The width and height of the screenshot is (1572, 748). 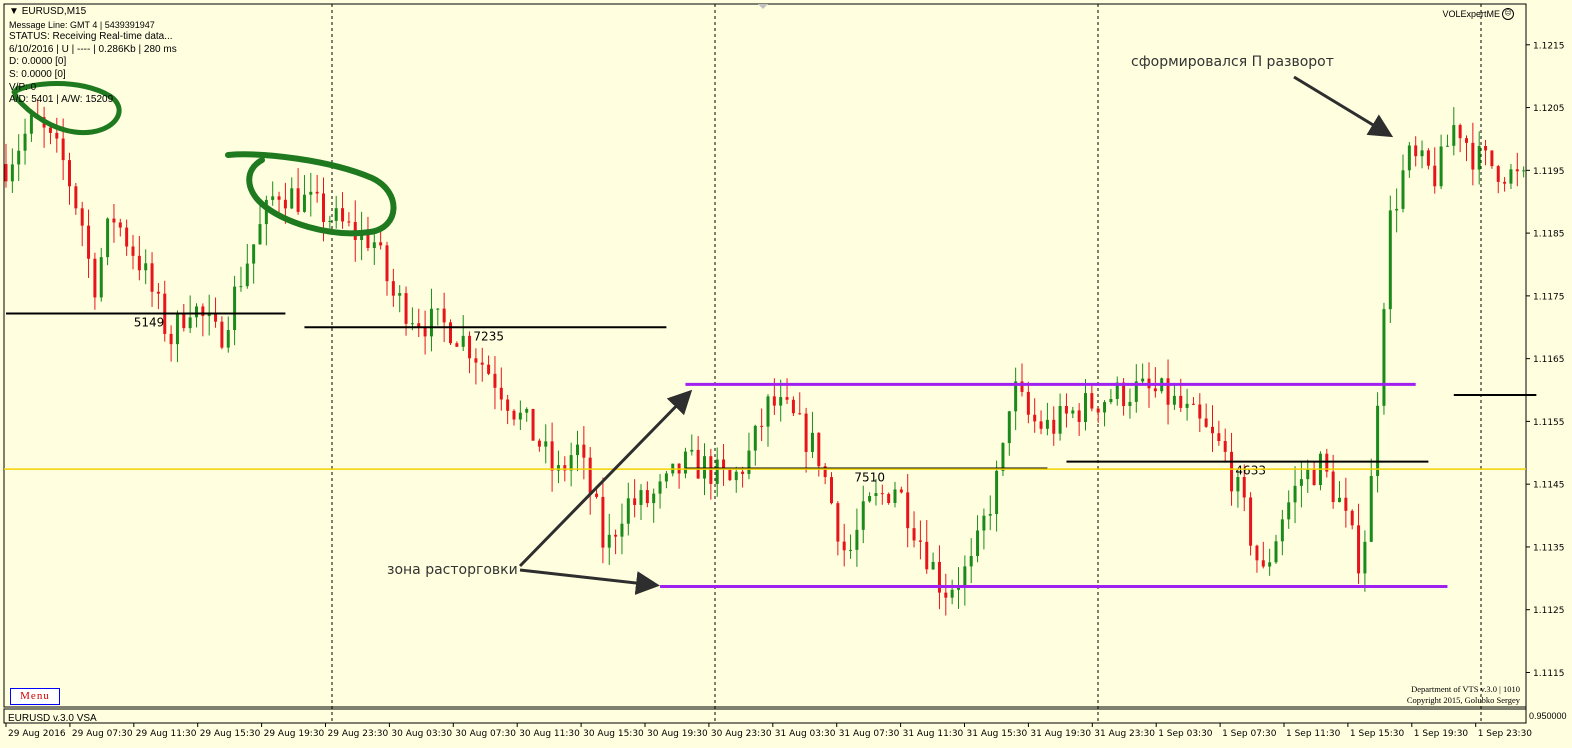 What do you see at coordinates (1549, 611) in the screenshot?
I see `price-tick-label: 1.1125` at bounding box center [1549, 611].